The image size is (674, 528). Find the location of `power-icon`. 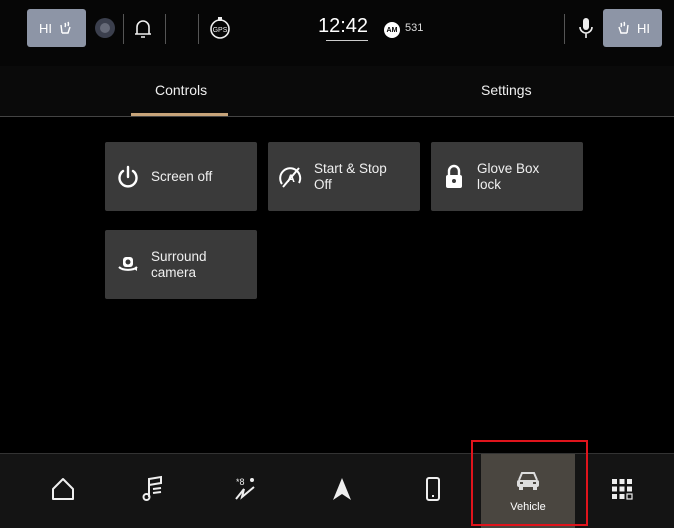

power-icon is located at coordinates (128, 177).